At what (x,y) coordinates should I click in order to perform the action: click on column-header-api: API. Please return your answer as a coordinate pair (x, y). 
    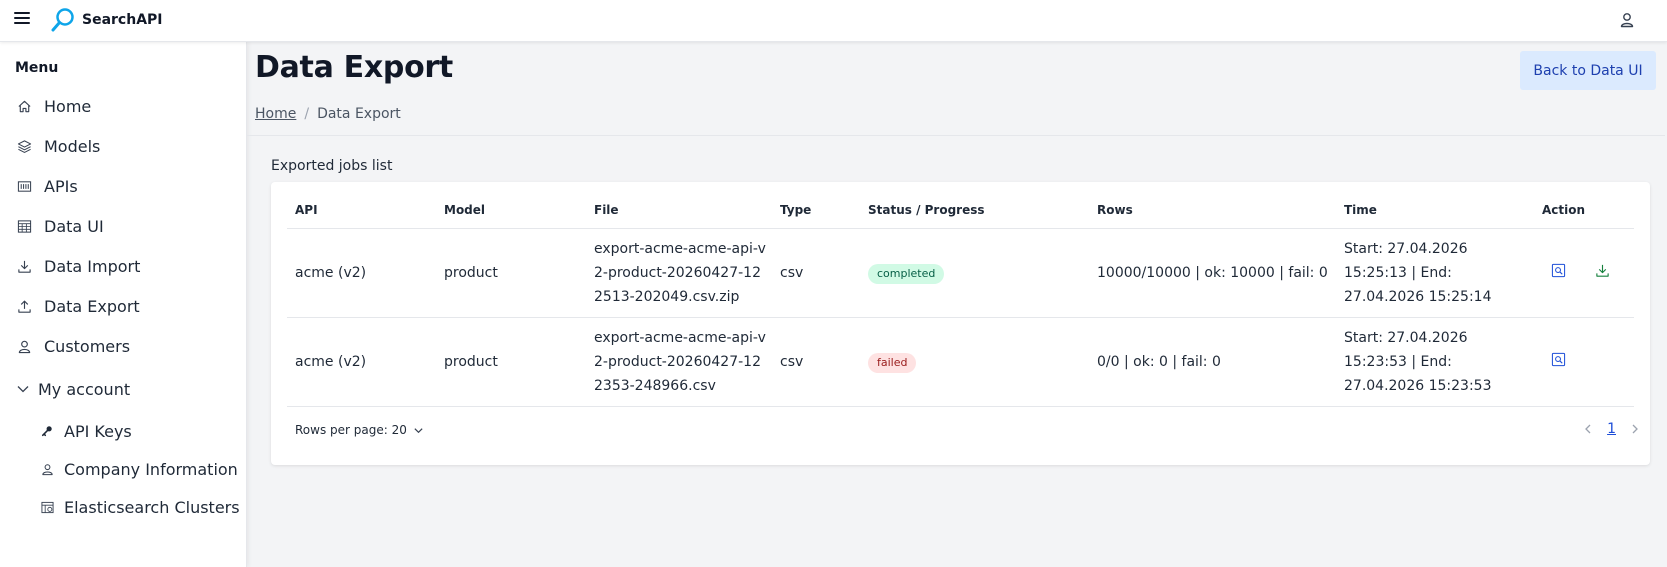
    Looking at the image, I should click on (361, 210).